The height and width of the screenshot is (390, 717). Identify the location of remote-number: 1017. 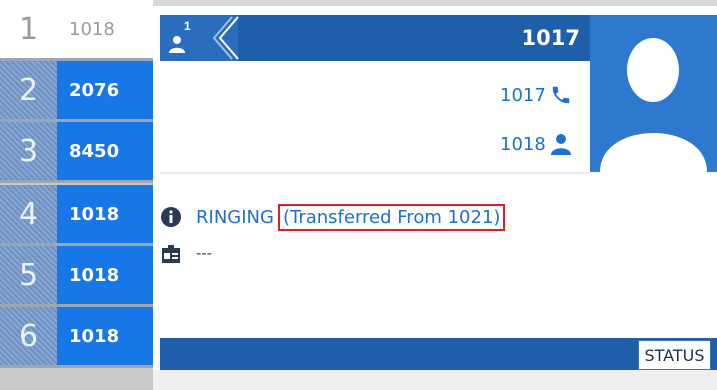
(523, 95).